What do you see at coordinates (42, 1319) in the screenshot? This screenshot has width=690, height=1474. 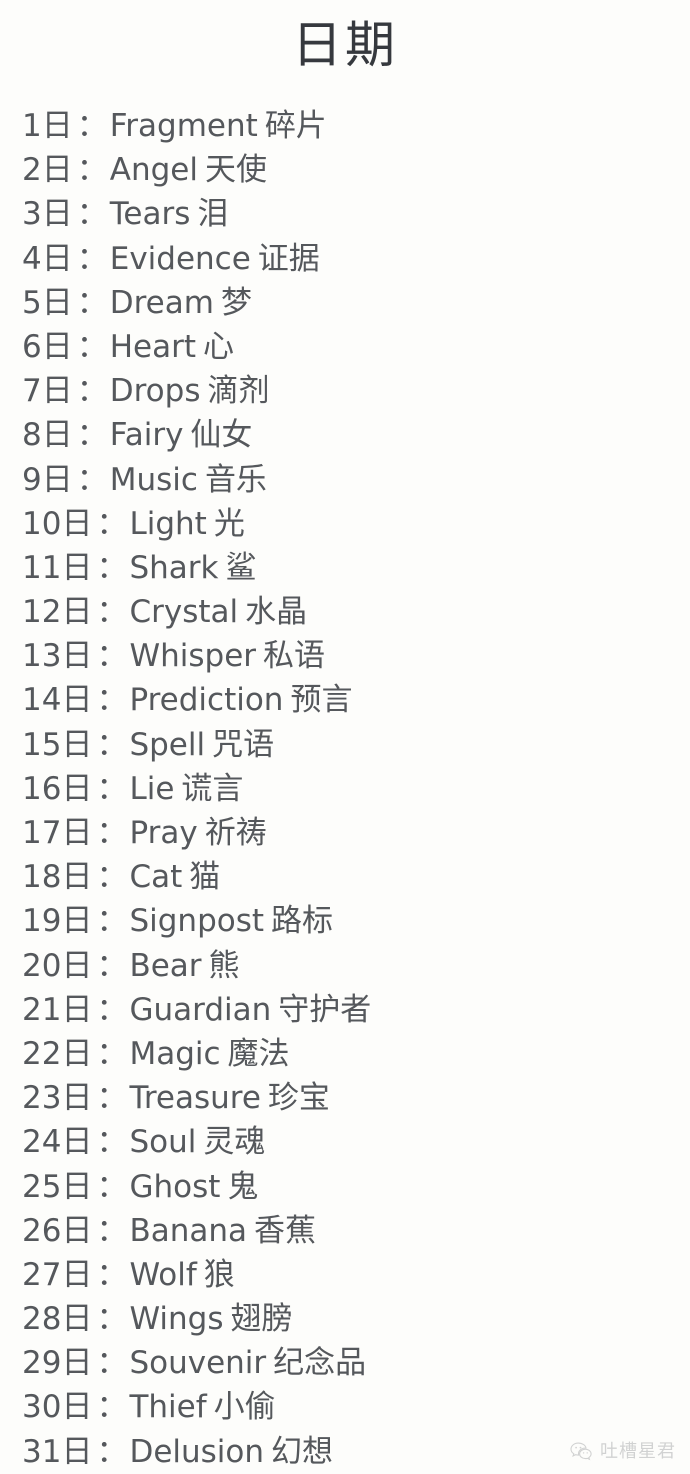 I see `day-number: 28` at bounding box center [42, 1319].